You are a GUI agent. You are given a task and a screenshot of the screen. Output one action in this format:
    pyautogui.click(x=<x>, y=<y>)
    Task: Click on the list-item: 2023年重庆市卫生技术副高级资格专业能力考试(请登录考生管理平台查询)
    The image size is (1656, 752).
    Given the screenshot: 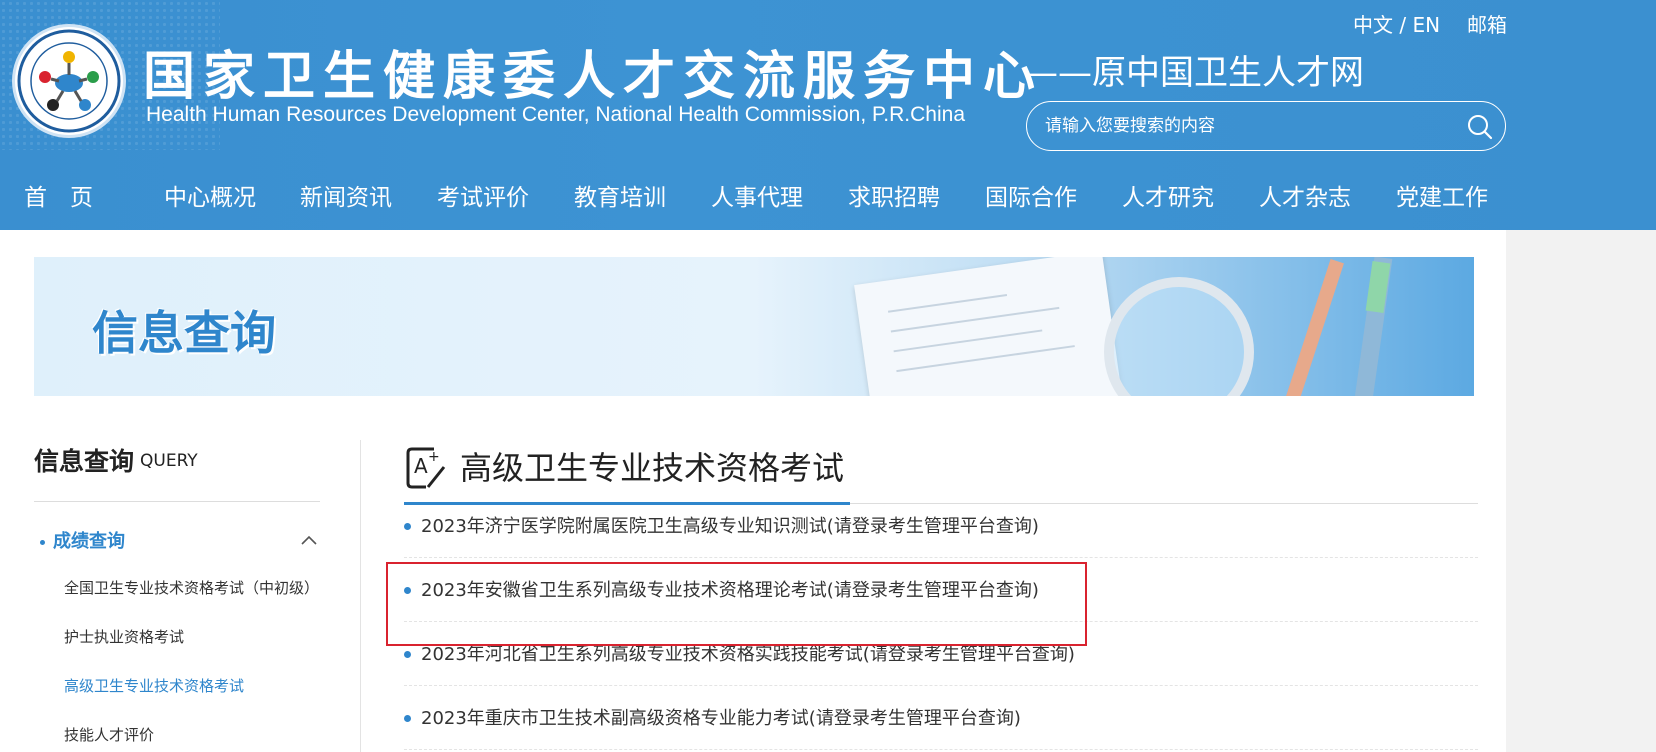 What is the action you would take?
    pyautogui.click(x=941, y=718)
    